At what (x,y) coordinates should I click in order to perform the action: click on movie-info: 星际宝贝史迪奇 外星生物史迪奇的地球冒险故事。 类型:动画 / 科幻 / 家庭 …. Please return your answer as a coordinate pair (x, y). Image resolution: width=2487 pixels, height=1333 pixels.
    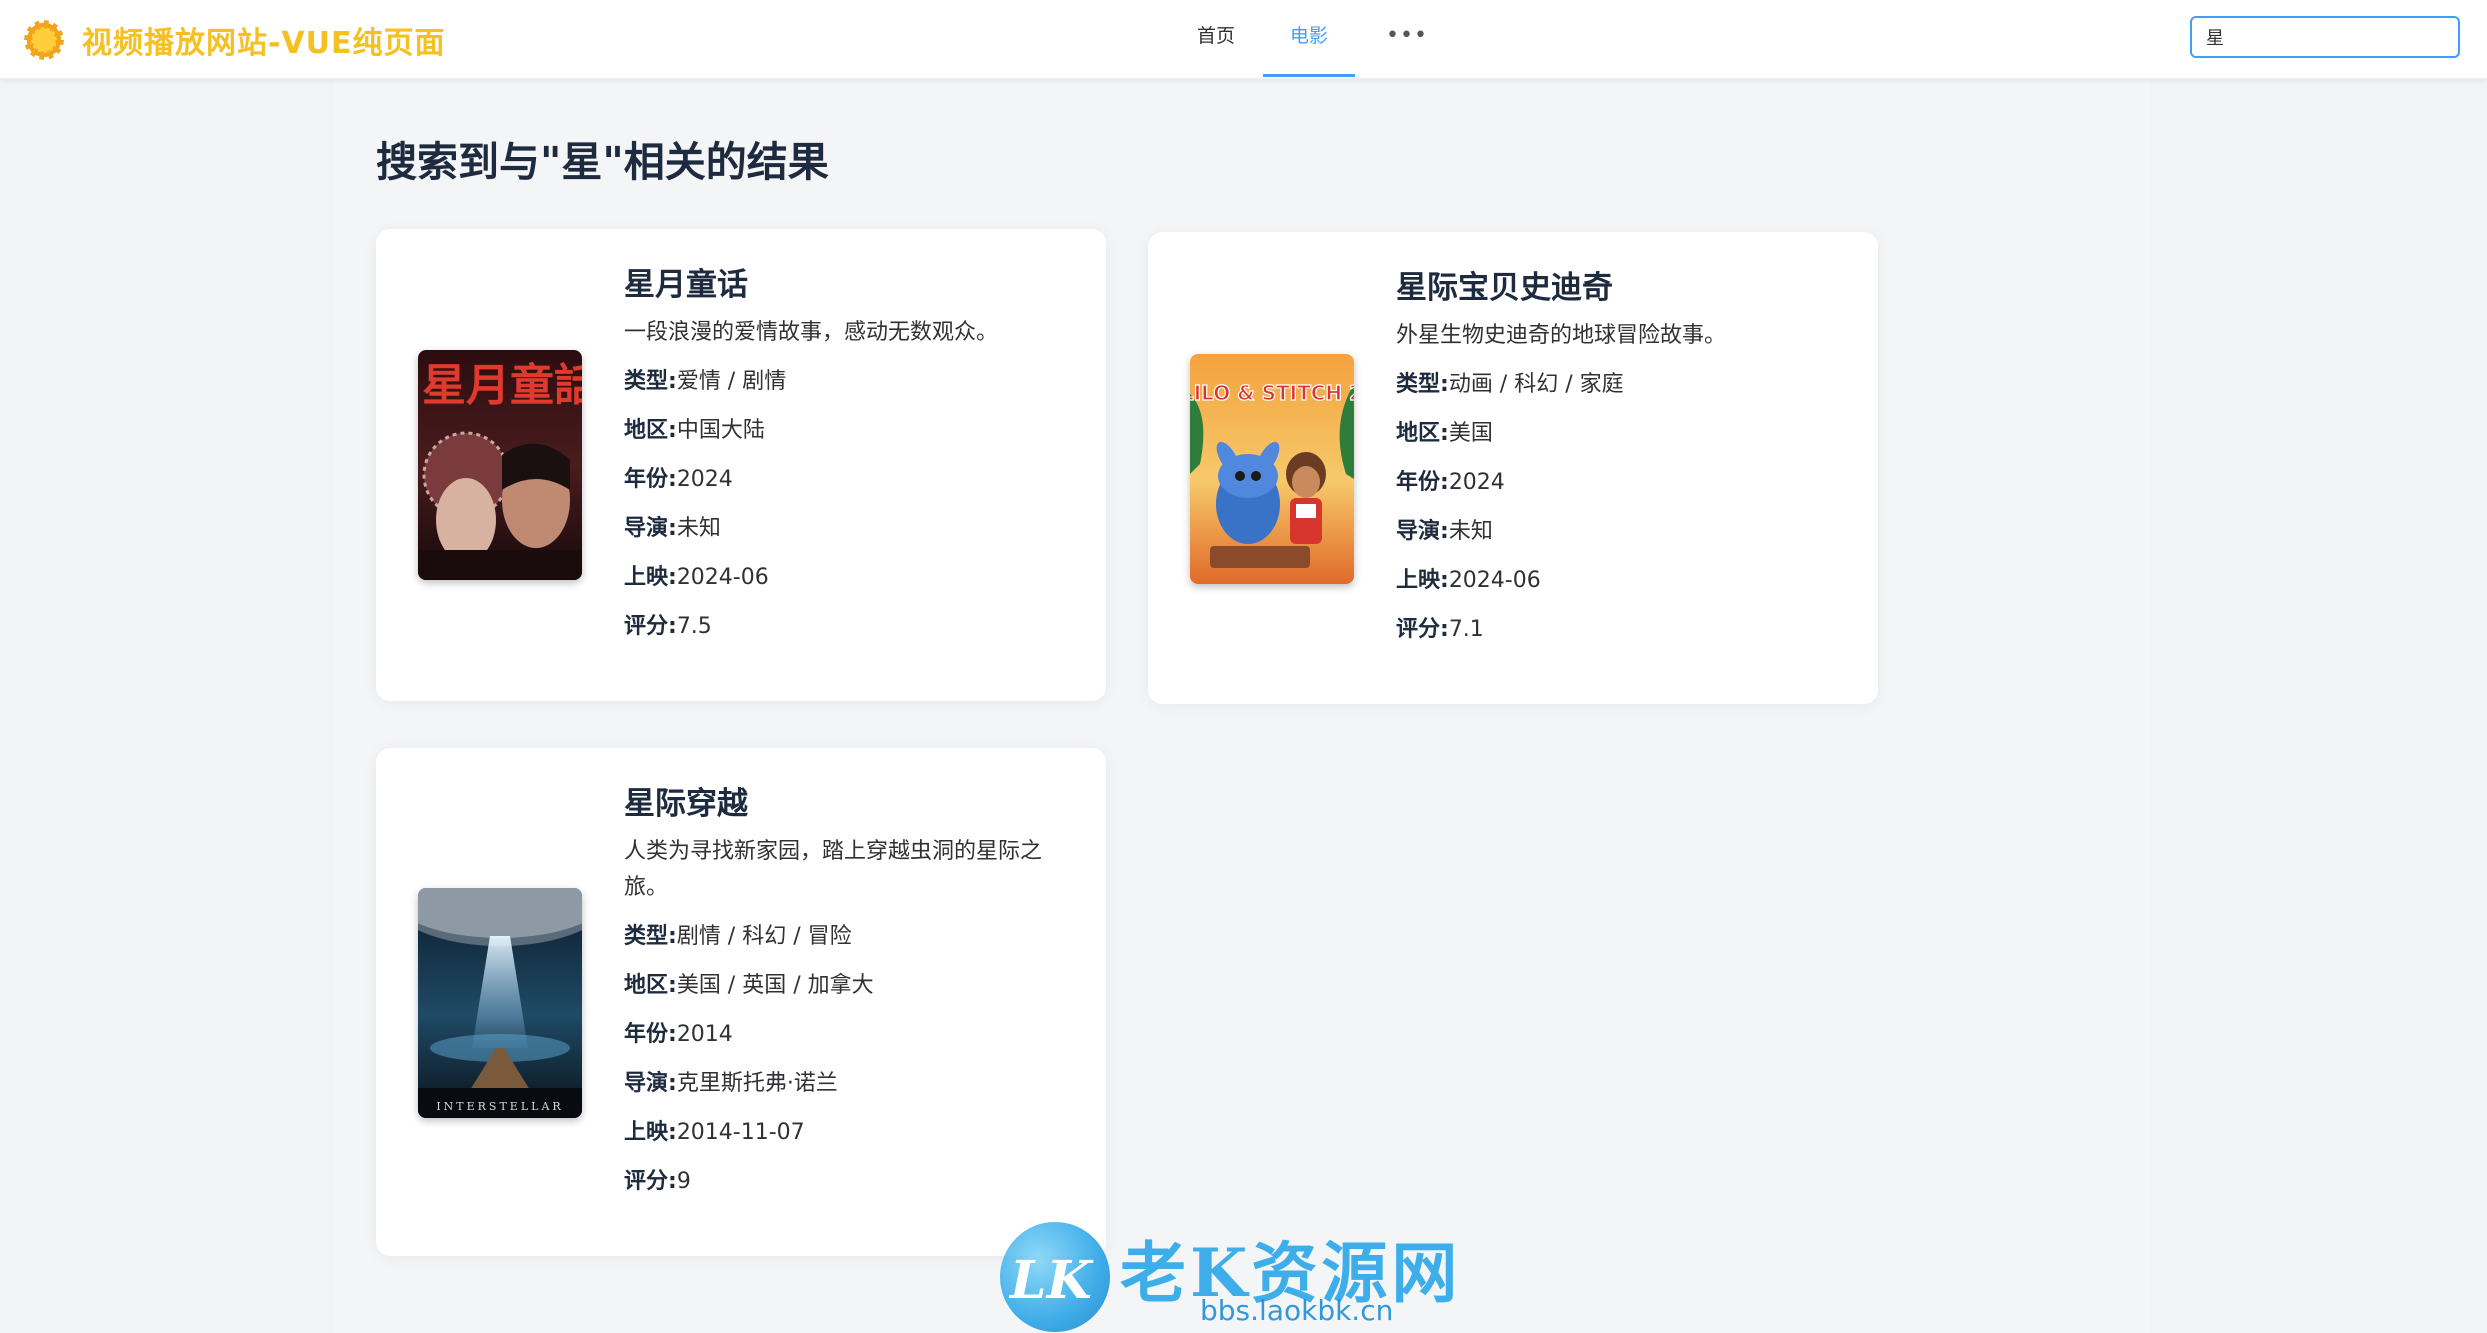
    Looking at the image, I should click on (1621, 464).